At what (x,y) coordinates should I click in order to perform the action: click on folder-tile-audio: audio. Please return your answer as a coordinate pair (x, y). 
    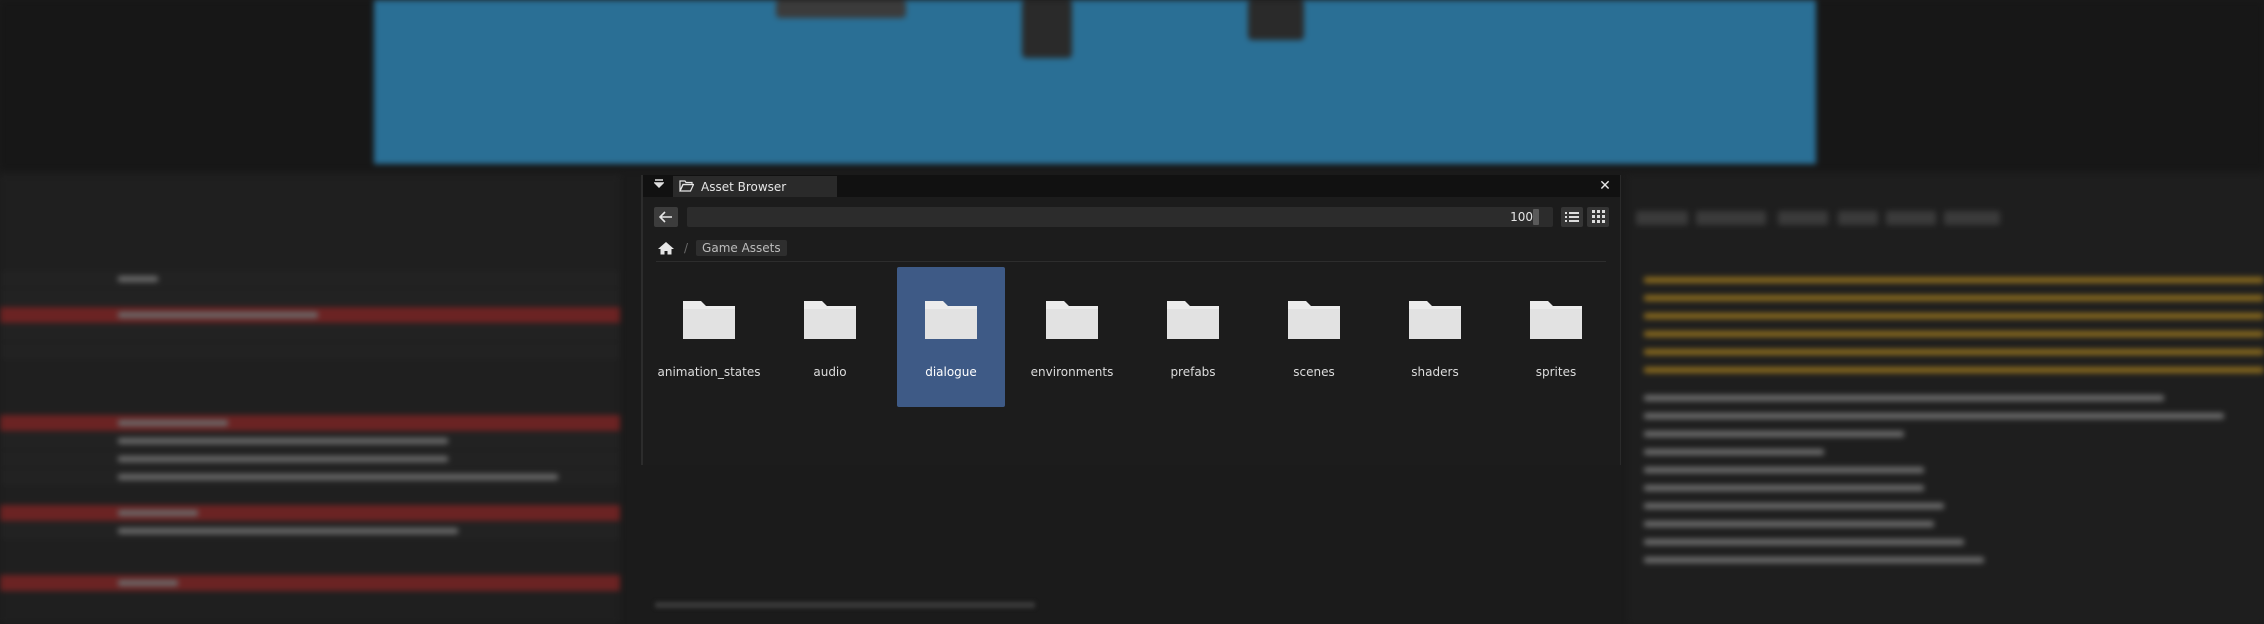
    Looking at the image, I should click on (830, 337).